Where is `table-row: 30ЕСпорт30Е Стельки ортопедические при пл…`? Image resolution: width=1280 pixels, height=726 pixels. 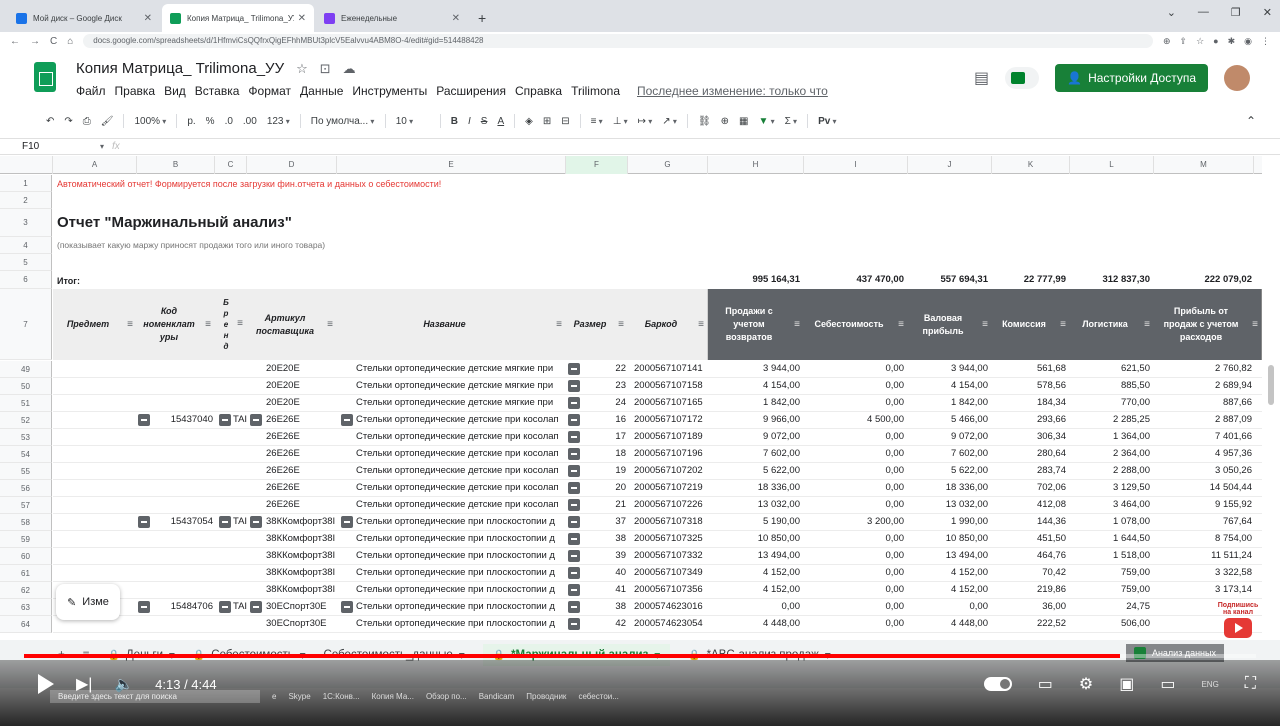
table-row: 30ЕСпорт30Е Стельки ортопедические при пл… is located at coordinates (657, 624).